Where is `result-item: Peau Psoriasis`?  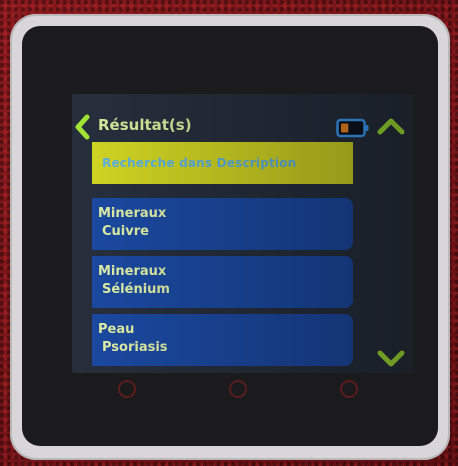 result-item: Peau Psoriasis is located at coordinates (222, 340).